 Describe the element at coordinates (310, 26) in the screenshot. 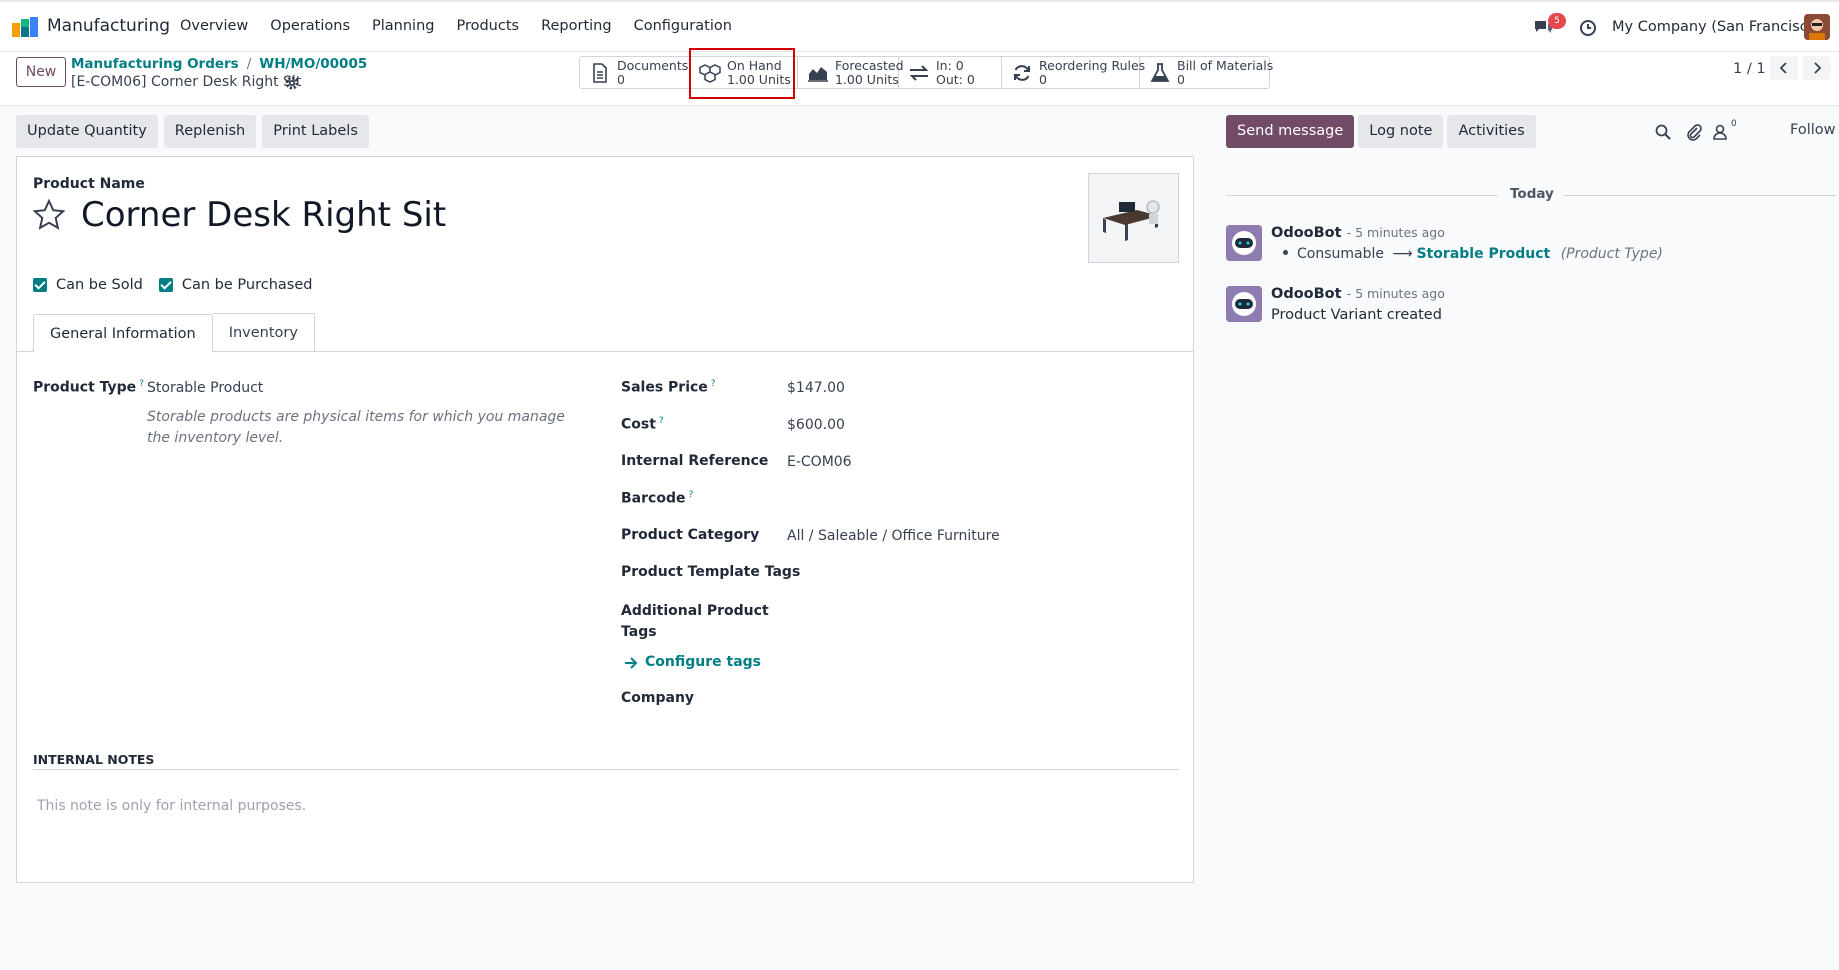

I see `menu-operations: Operations` at that location.